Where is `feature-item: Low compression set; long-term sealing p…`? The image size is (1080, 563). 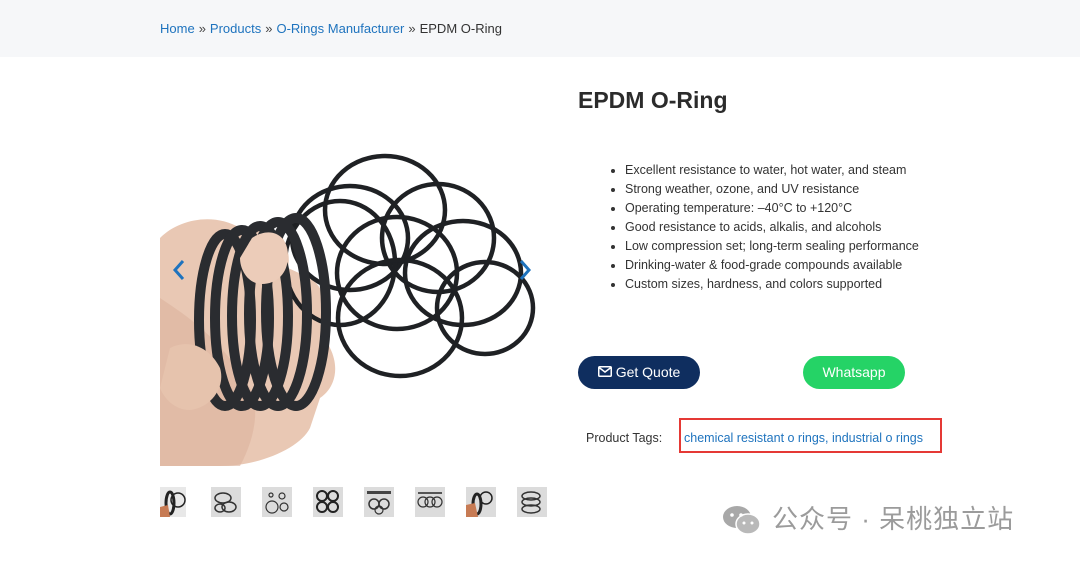
feature-item: Low compression set; long-term sealing p… is located at coordinates (825, 246).